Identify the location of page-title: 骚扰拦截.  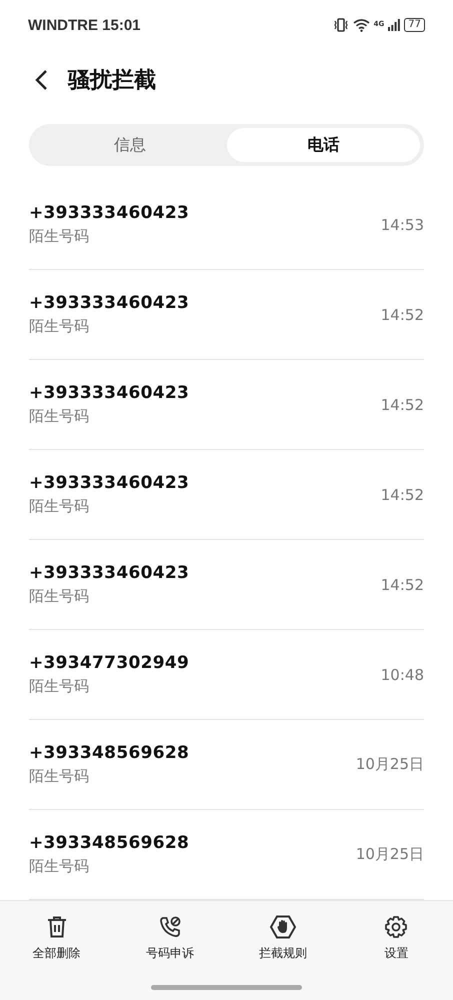
(112, 81).